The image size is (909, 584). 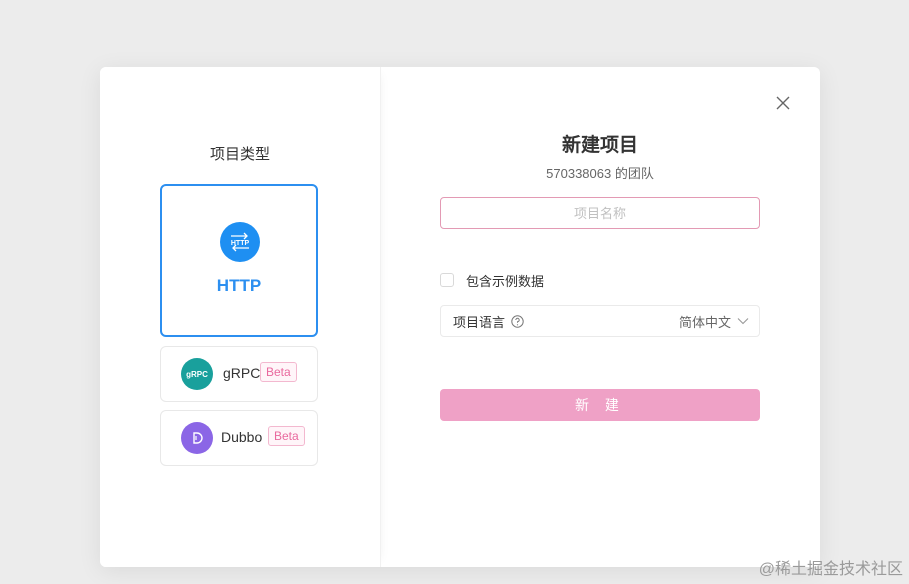 What do you see at coordinates (704, 322) in the screenshot?
I see `project-language-value: 简体中文` at bounding box center [704, 322].